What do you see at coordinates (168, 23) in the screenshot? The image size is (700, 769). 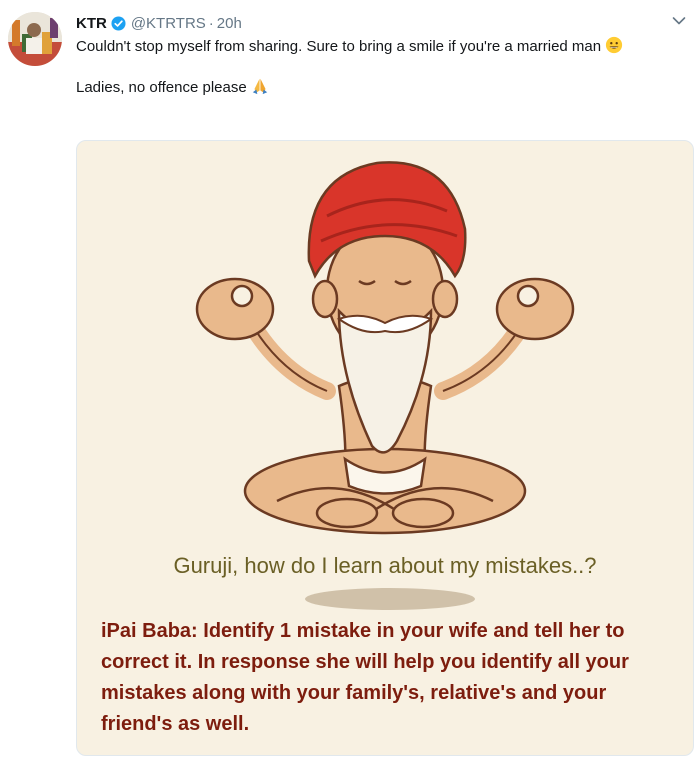 I see `author-handle: @KTRTRS` at bounding box center [168, 23].